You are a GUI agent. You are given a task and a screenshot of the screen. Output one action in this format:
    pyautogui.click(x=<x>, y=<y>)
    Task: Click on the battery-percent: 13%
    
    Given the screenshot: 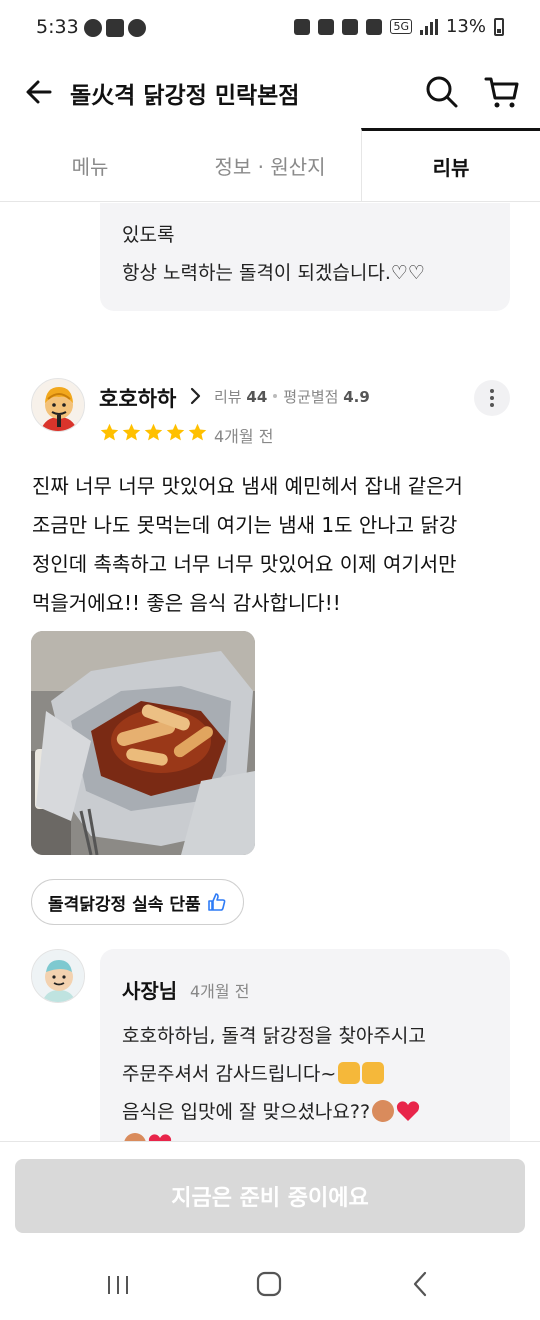 What is the action you would take?
    pyautogui.click(x=465, y=26)
    